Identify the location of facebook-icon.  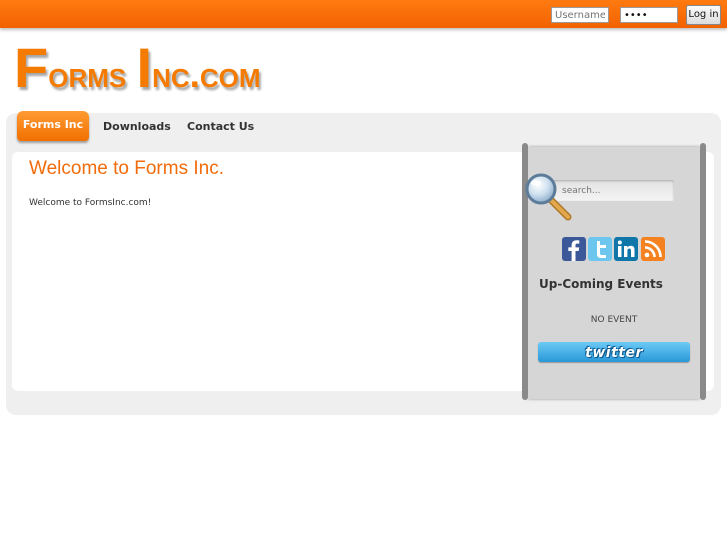
(574, 249).